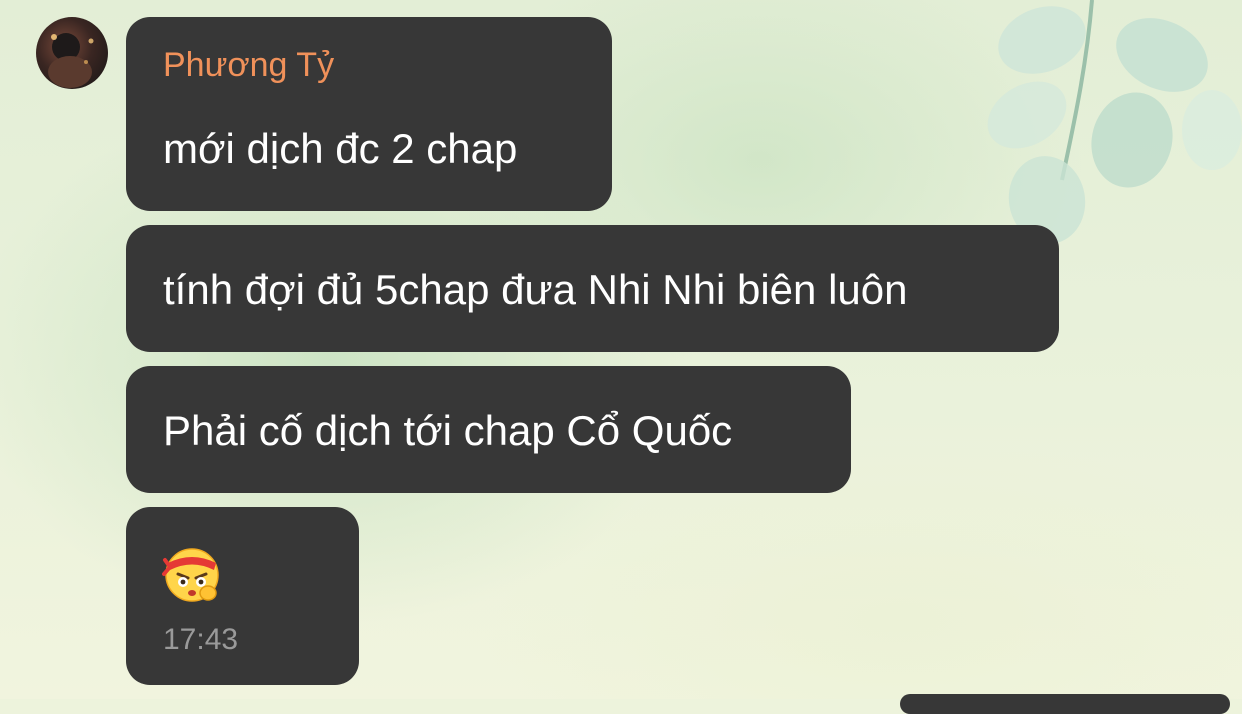 This screenshot has height=714, width=1242. What do you see at coordinates (535, 289) in the screenshot?
I see `message-text: tính đợi đủ 5chap đưa Nhi Nhi biên luôn` at bounding box center [535, 289].